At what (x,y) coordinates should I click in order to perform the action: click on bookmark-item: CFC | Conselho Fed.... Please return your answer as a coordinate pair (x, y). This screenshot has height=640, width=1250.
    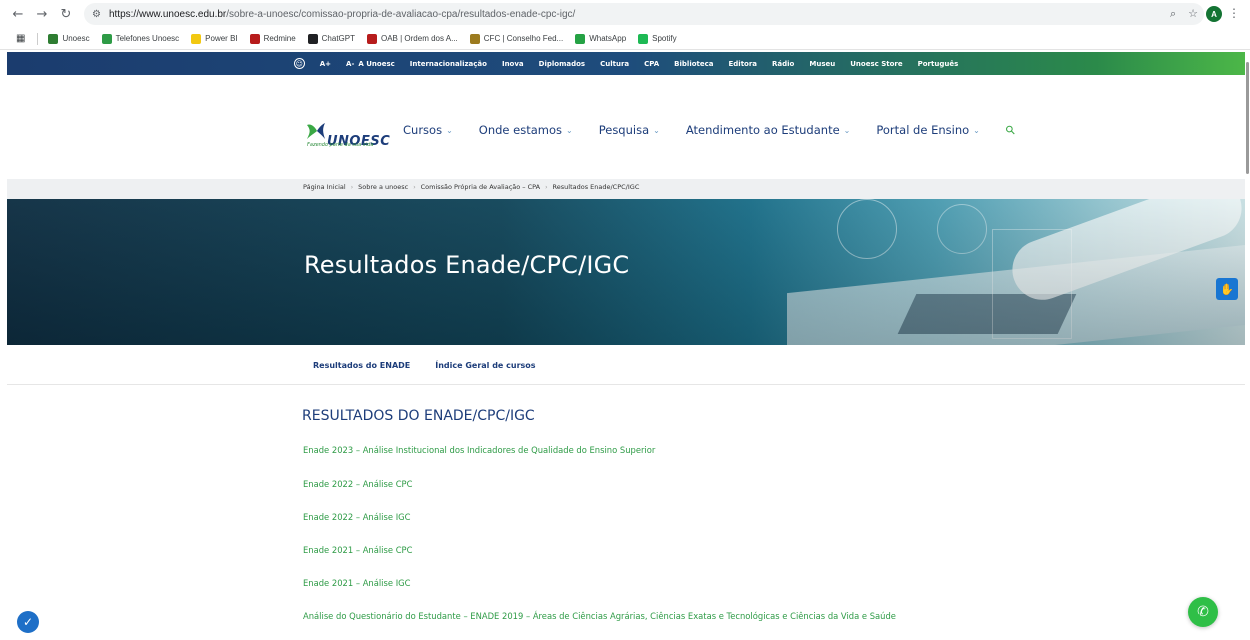
    Looking at the image, I should click on (516, 38).